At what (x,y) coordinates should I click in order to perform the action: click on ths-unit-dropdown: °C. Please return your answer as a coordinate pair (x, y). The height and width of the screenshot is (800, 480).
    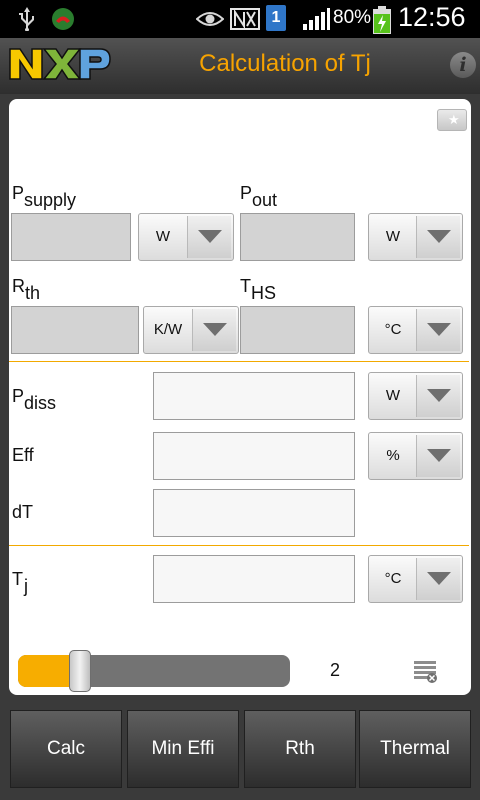
    Looking at the image, I should click on (415, 330).